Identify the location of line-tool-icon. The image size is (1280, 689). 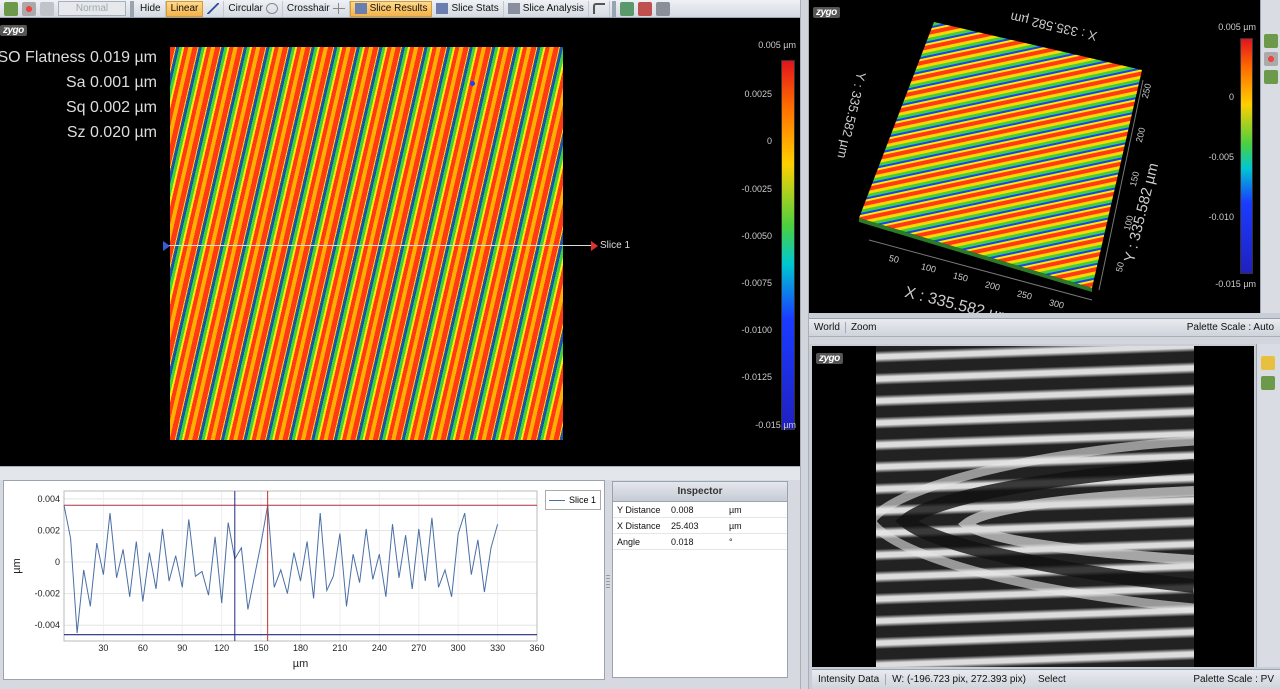
(213, 8).